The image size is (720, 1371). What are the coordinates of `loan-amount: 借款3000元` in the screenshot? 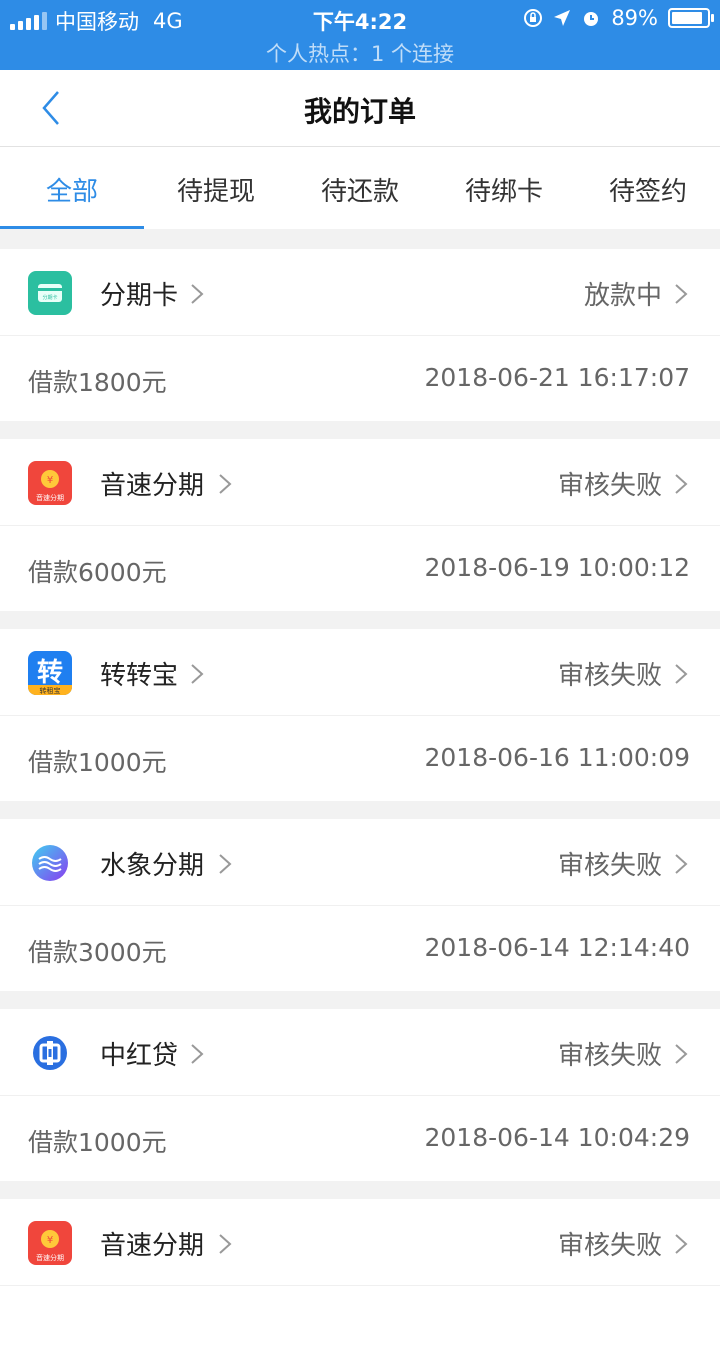 It's located at (97, 952).